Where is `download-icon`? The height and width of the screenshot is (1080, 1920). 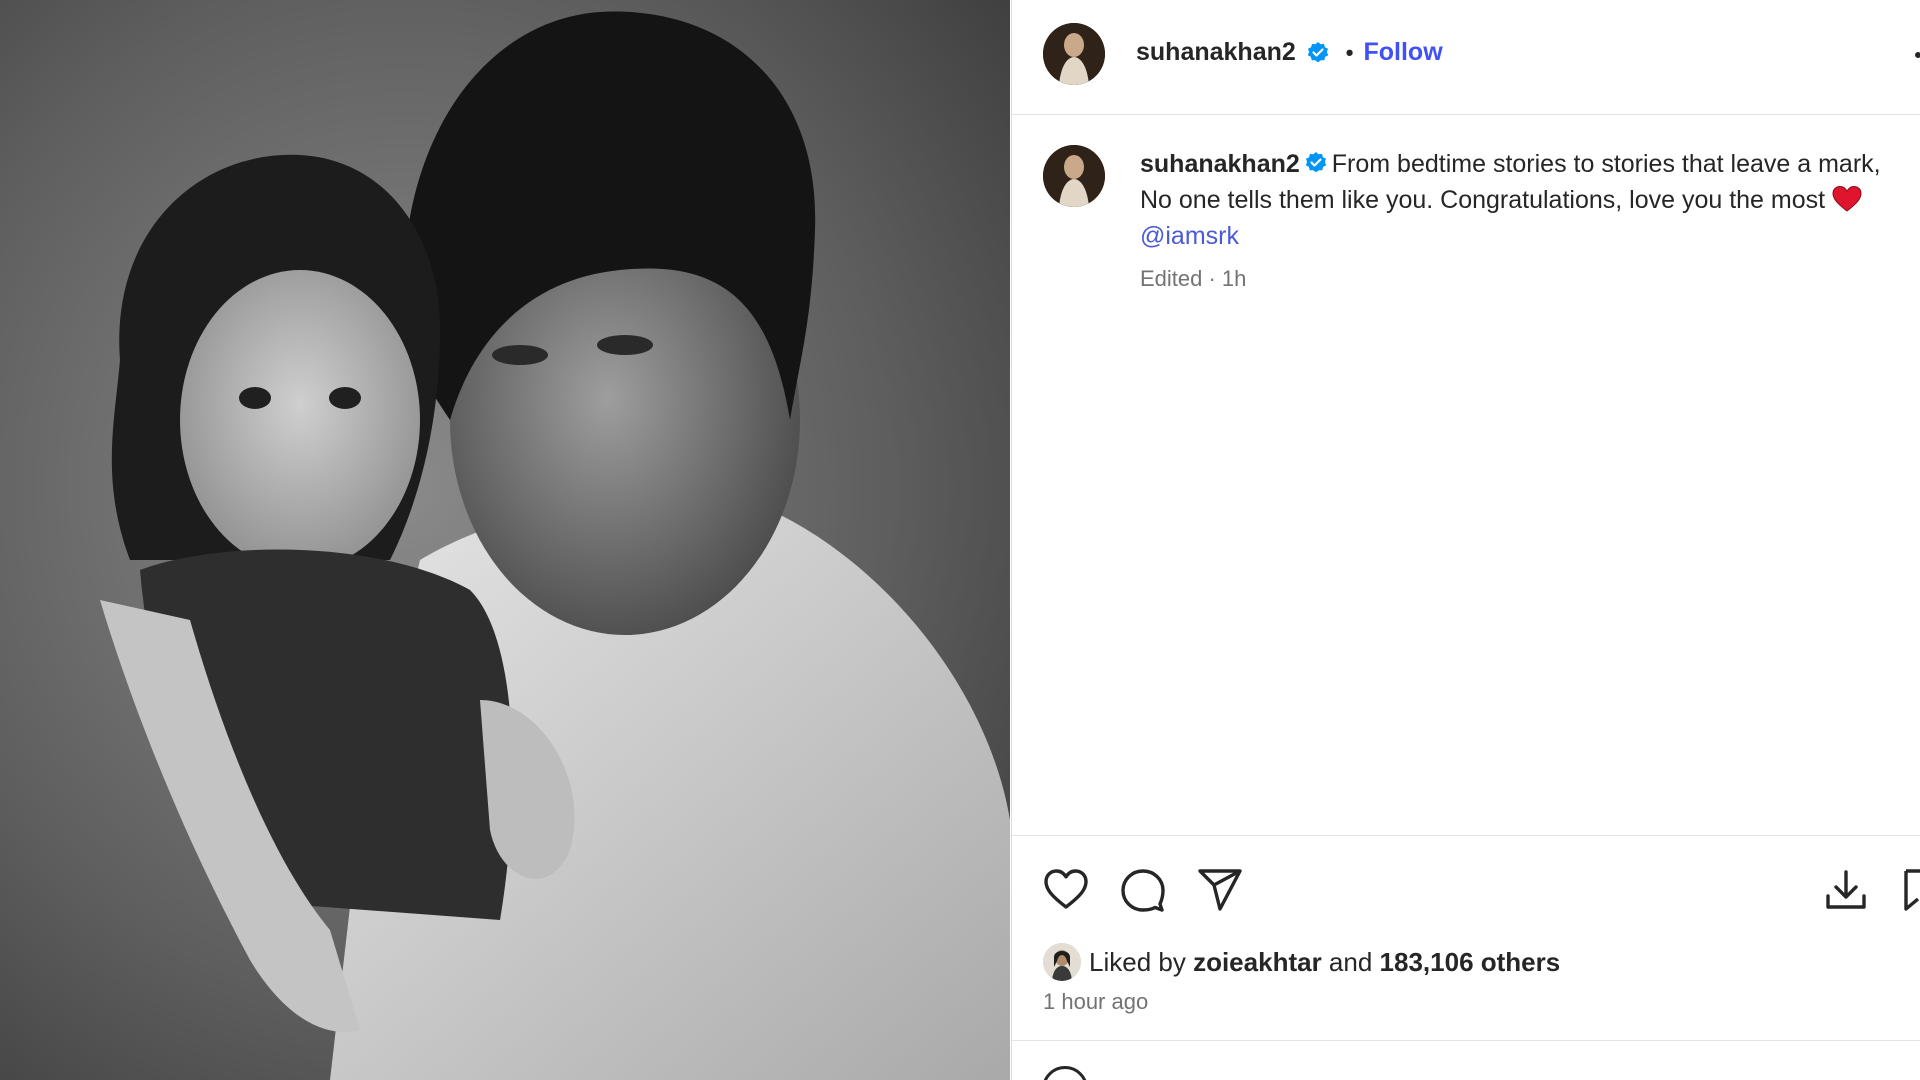
download-icon is located at coordinates (1846, 890).